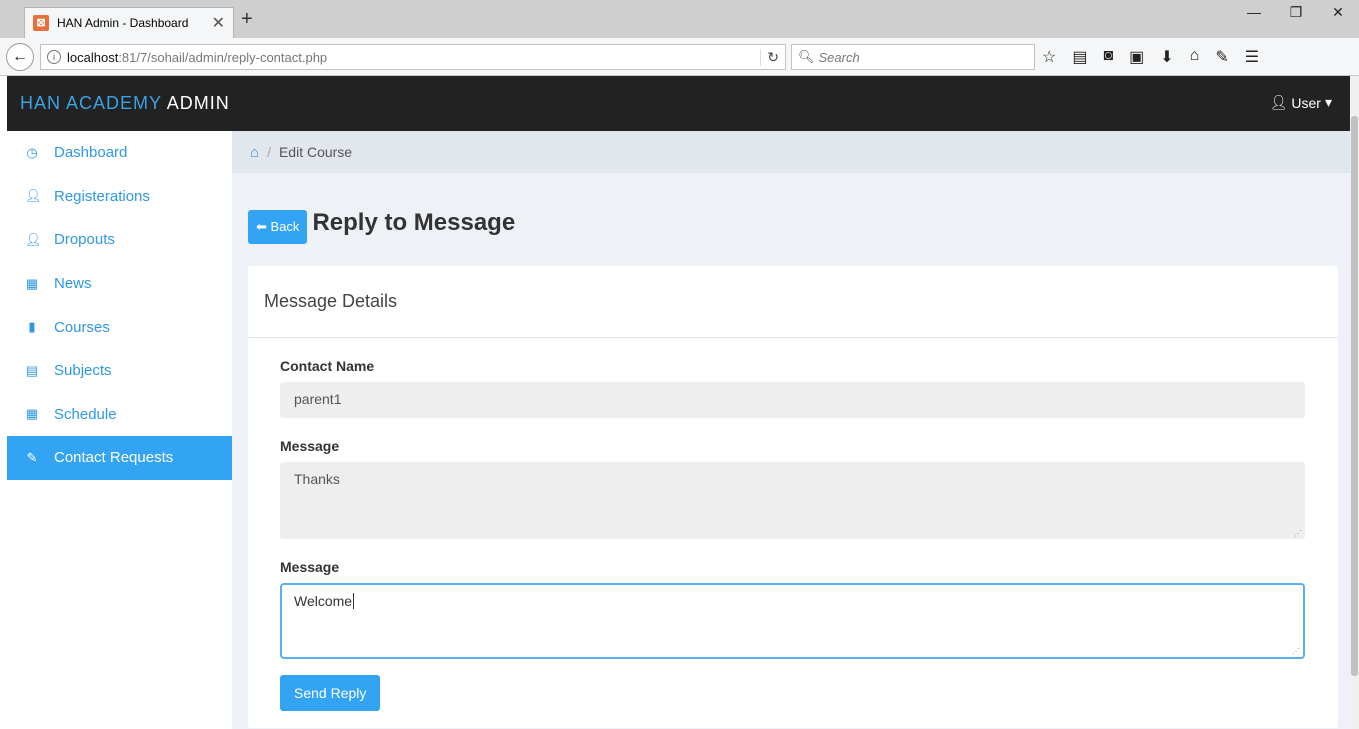 The width and height of the screenshot is (1359, 729). What do you see at coordinates (91, 103) in the screenshot?
I see `brand-first: HAN ACADEMY` at bounding box center [91, 103].